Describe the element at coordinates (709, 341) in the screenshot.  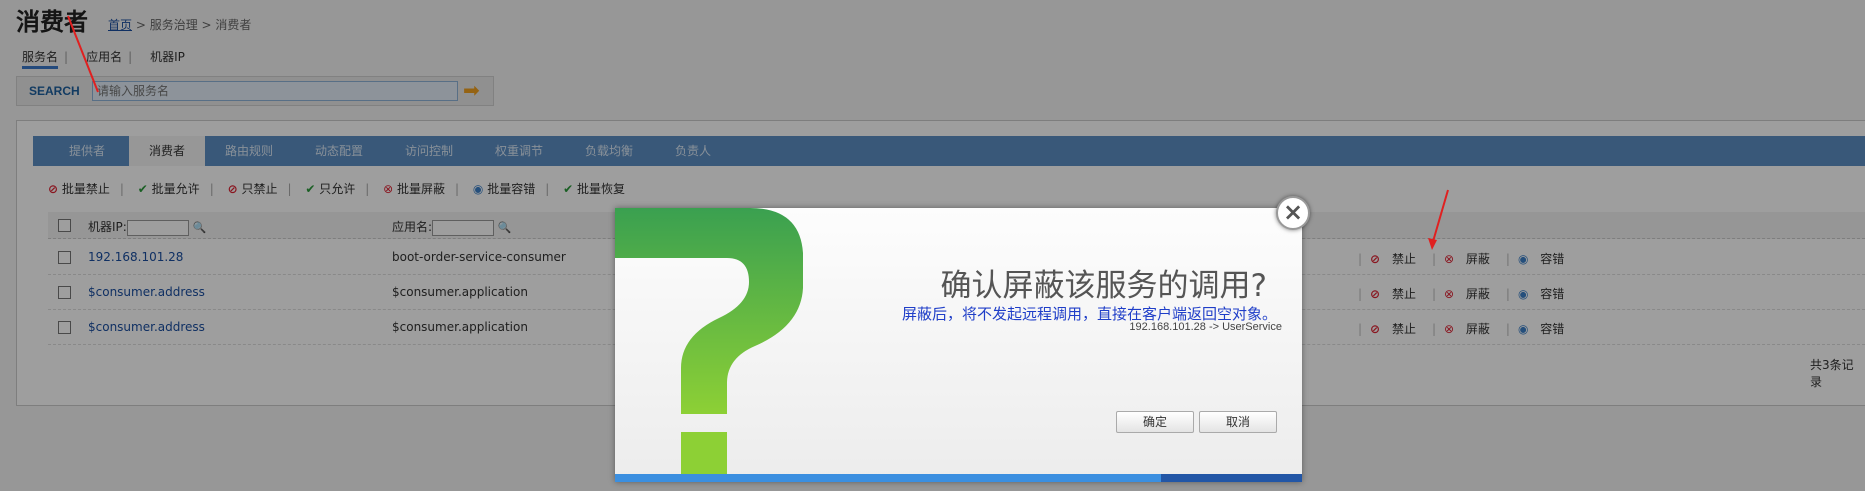
I see `question-mark-icon` at that location.